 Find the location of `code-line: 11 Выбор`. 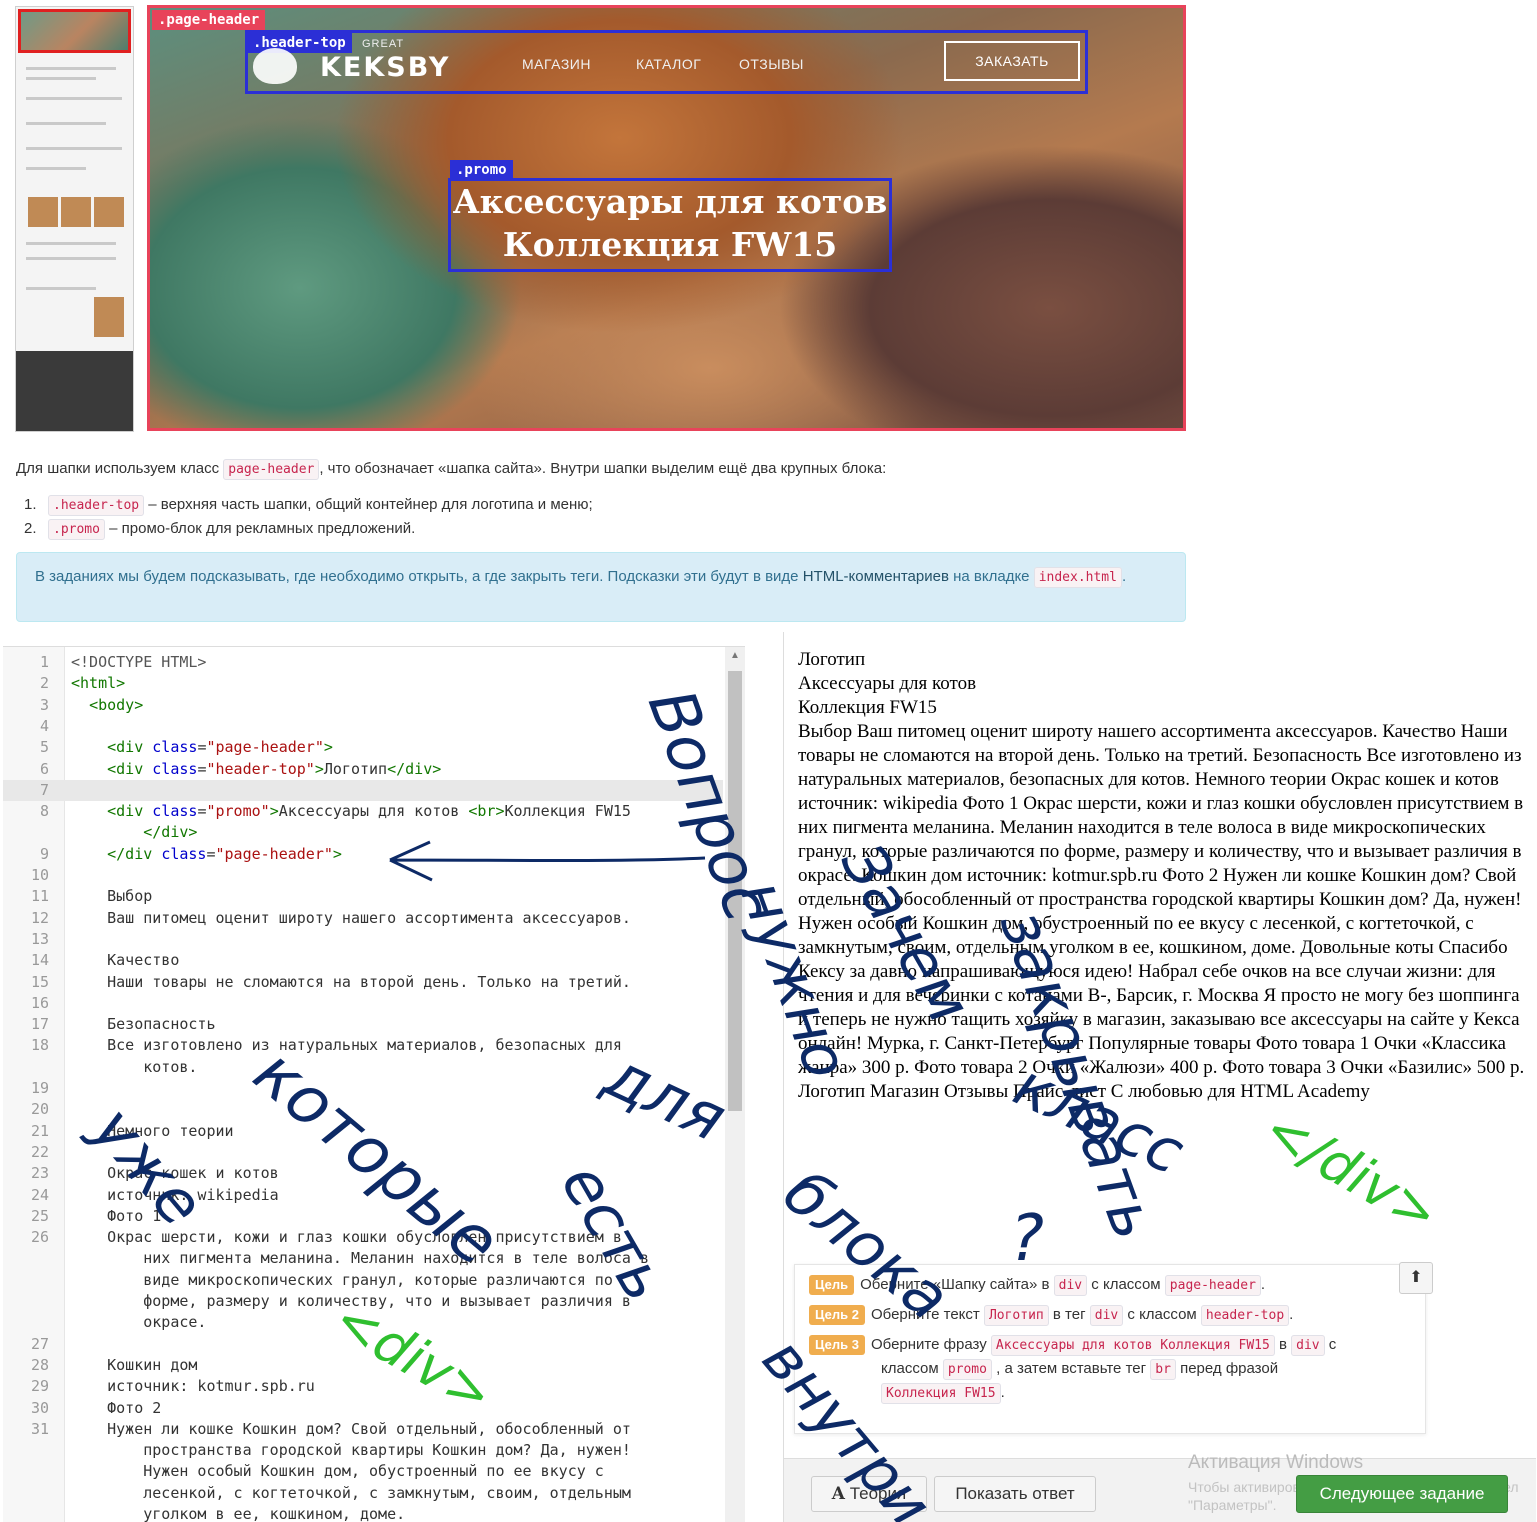

code-line: 11 Выбор is located at coordinates (363, 896).